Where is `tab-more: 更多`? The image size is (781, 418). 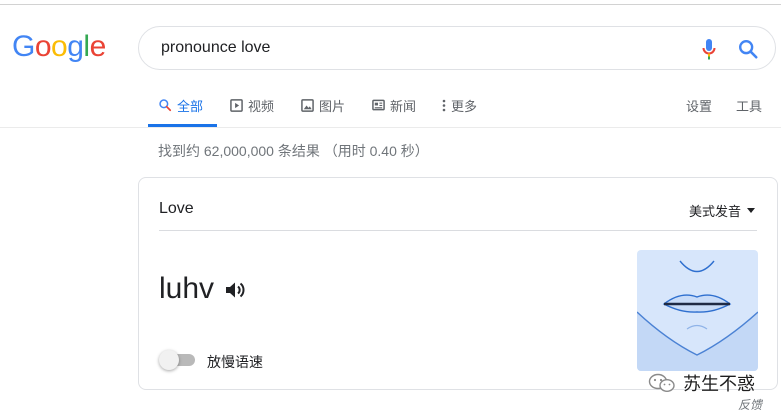
tab-more: 更多 is located at coordinates (459, 105).